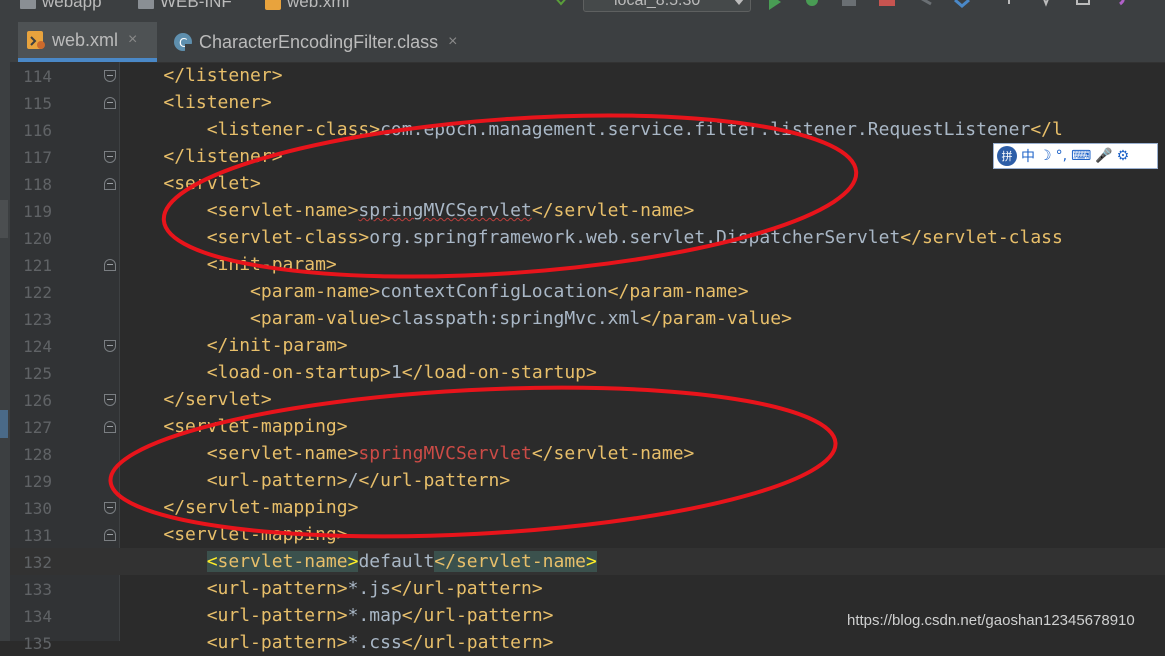 The height and width of the screenshot is (656, 1165). Describe the element at coordinates (1046, 5) in the screenshot. I see `commit-icon` at that location.